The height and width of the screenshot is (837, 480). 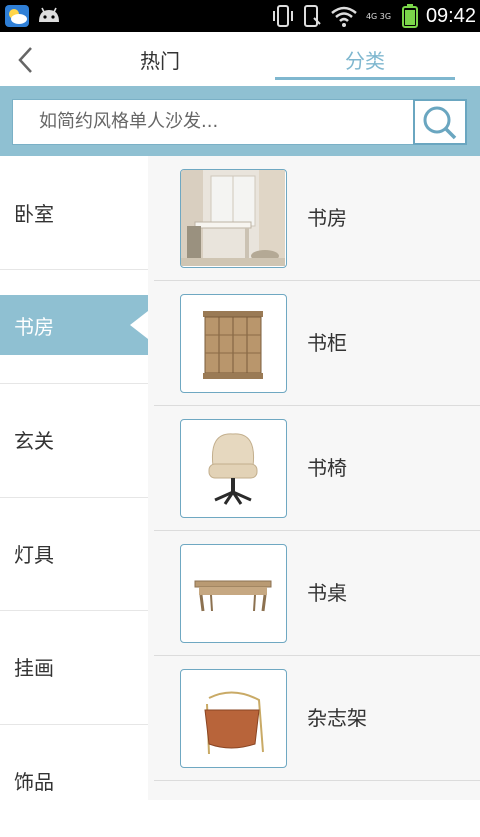 I want to click on list-item-desk-chair: 书椅, so click(x=314, y=468).